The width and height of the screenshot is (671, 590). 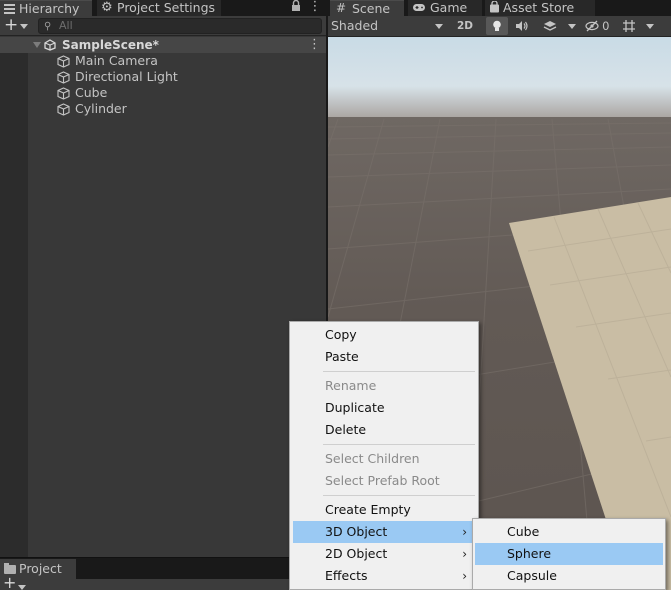 I want to click on hierarchy-item-label: Main Camera, so click(x=116, y=60).